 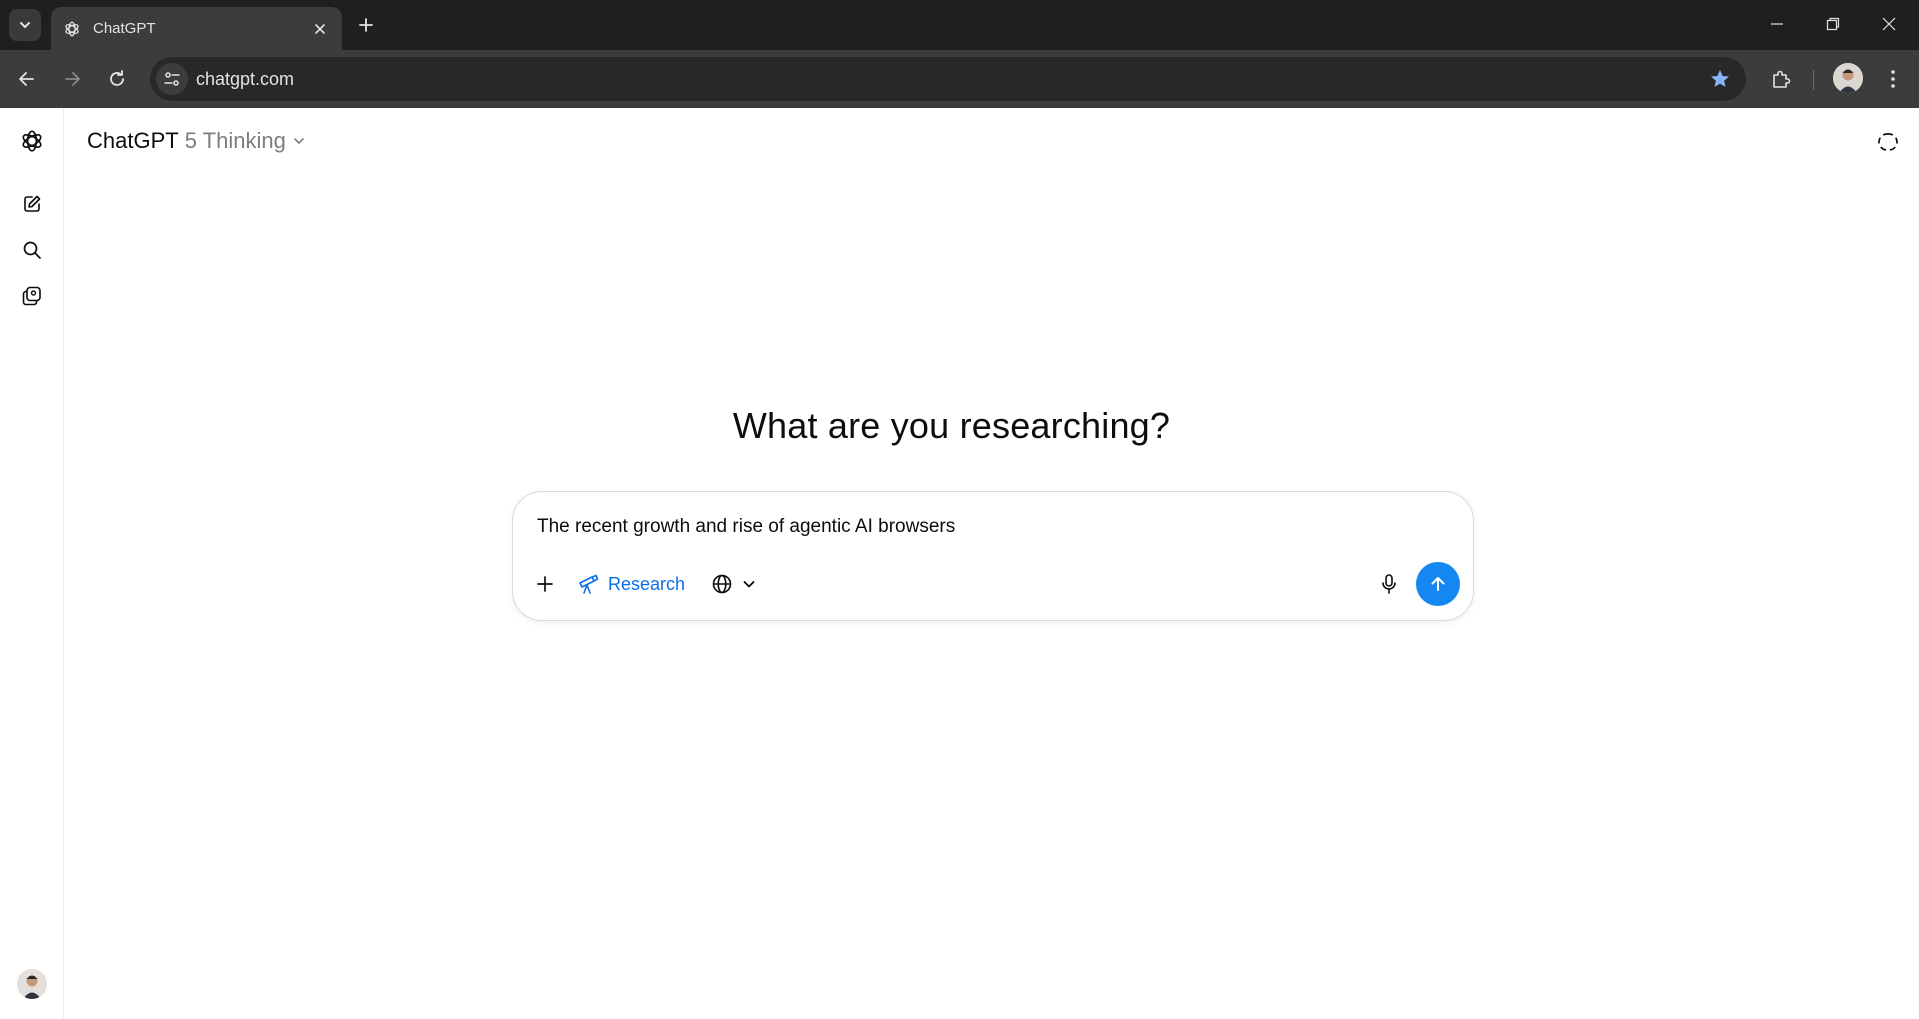 I want to click on close-icon, so click(x=320, y=28).